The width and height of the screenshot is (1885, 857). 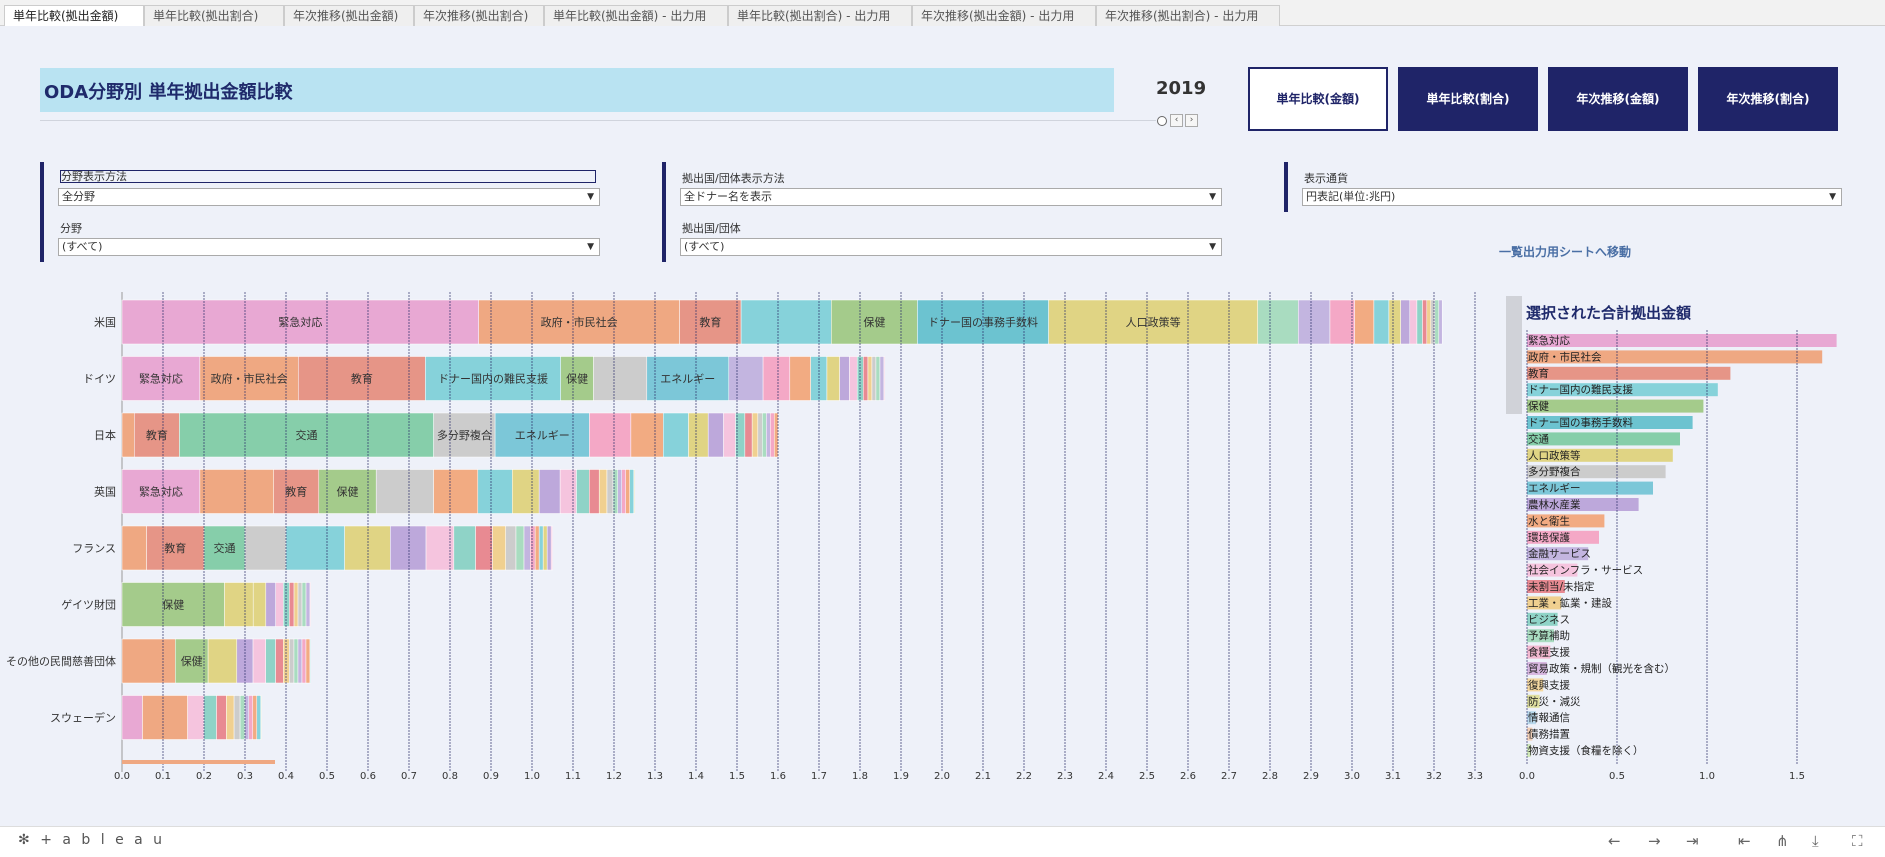 What do you see at coordinates (1351, 196) in the screenshot?
I see `currency-value: 円表記(単位:兆円)` at bounding box center [1351, 196].